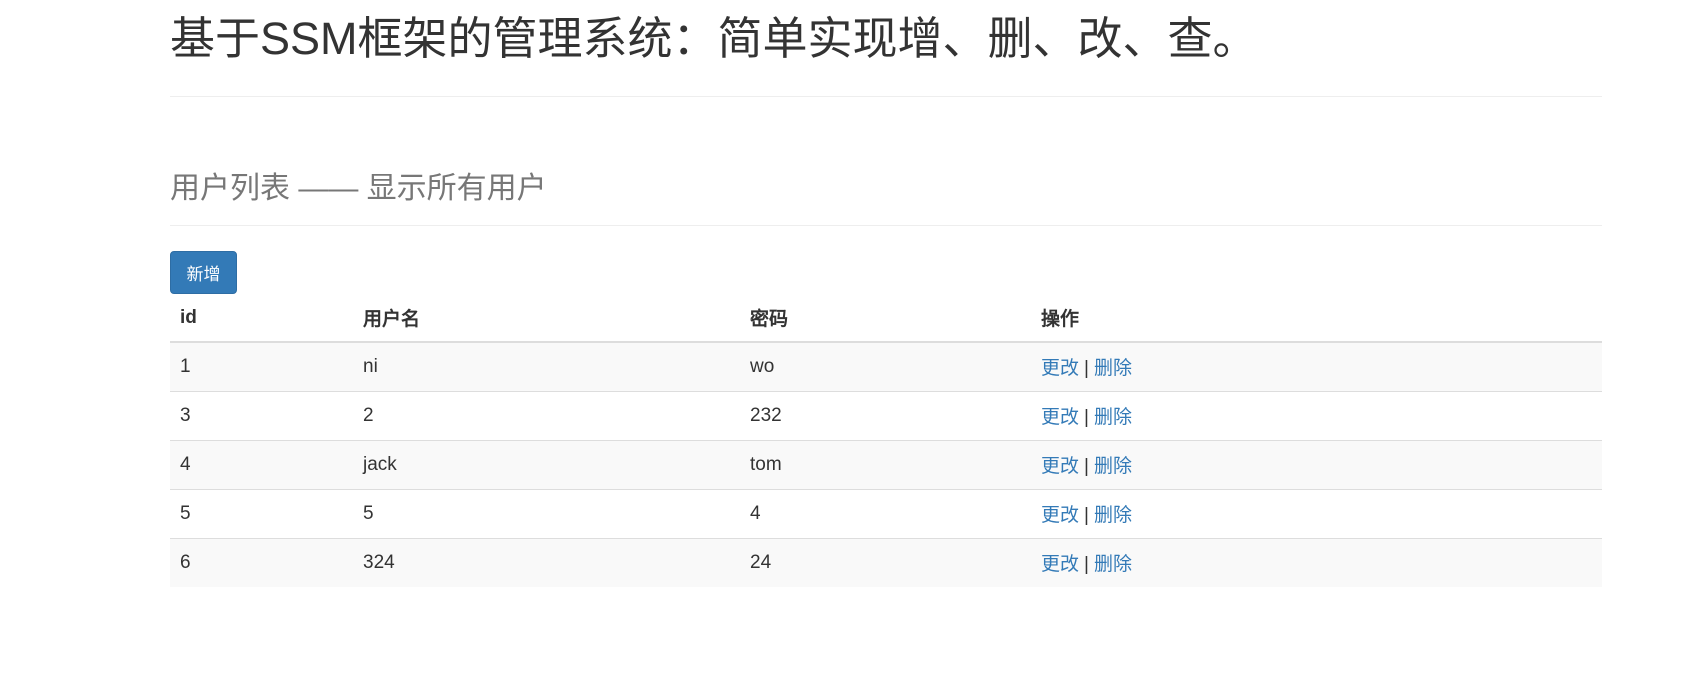  Describe the element at coordinates (261, 366) in the screenshot. I see `cell-id: 1` at that location.